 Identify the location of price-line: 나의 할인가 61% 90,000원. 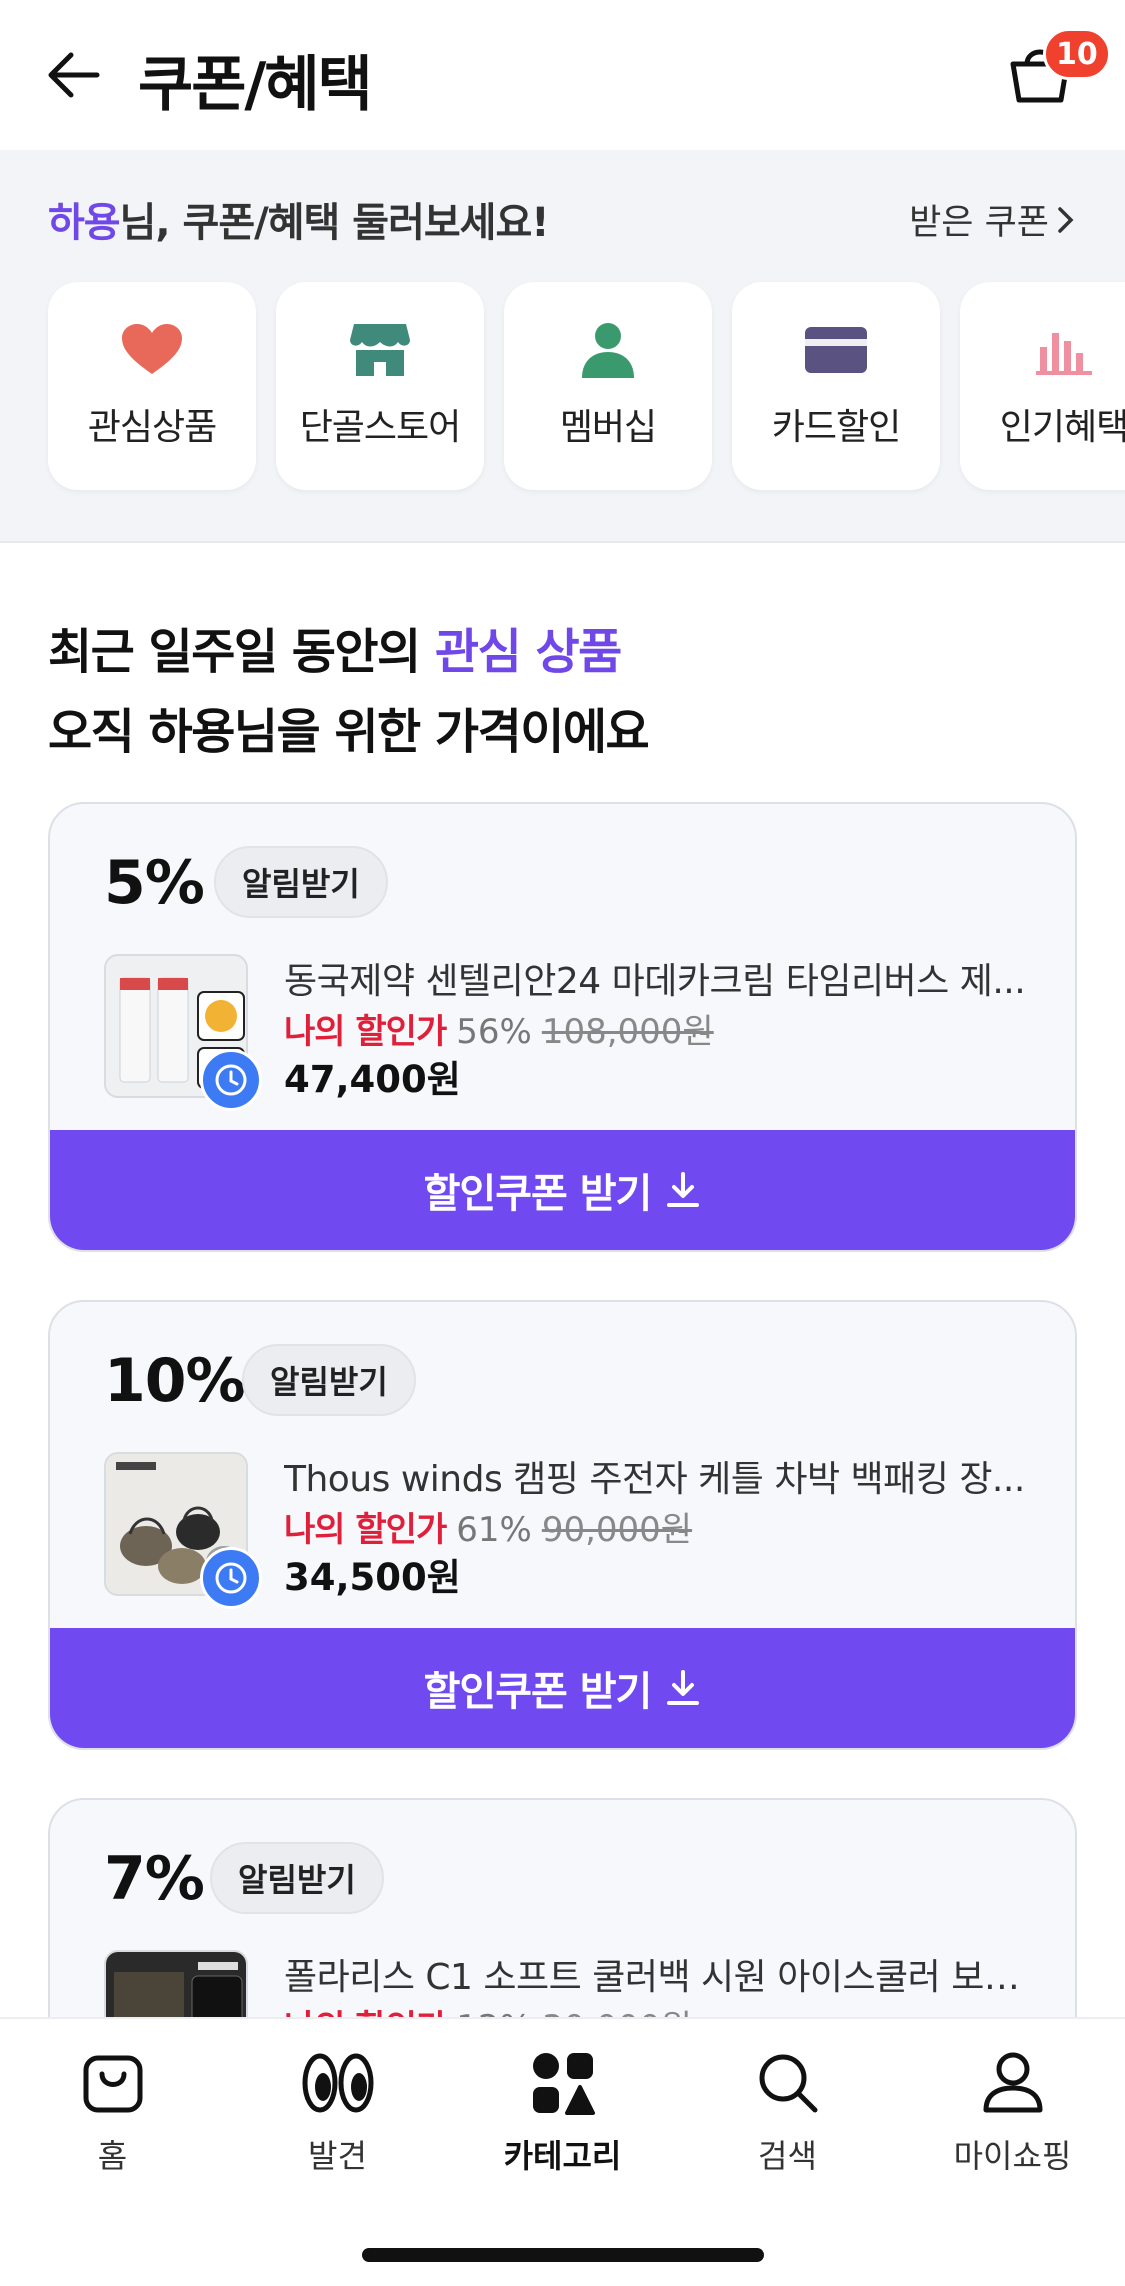
(488, 1526).